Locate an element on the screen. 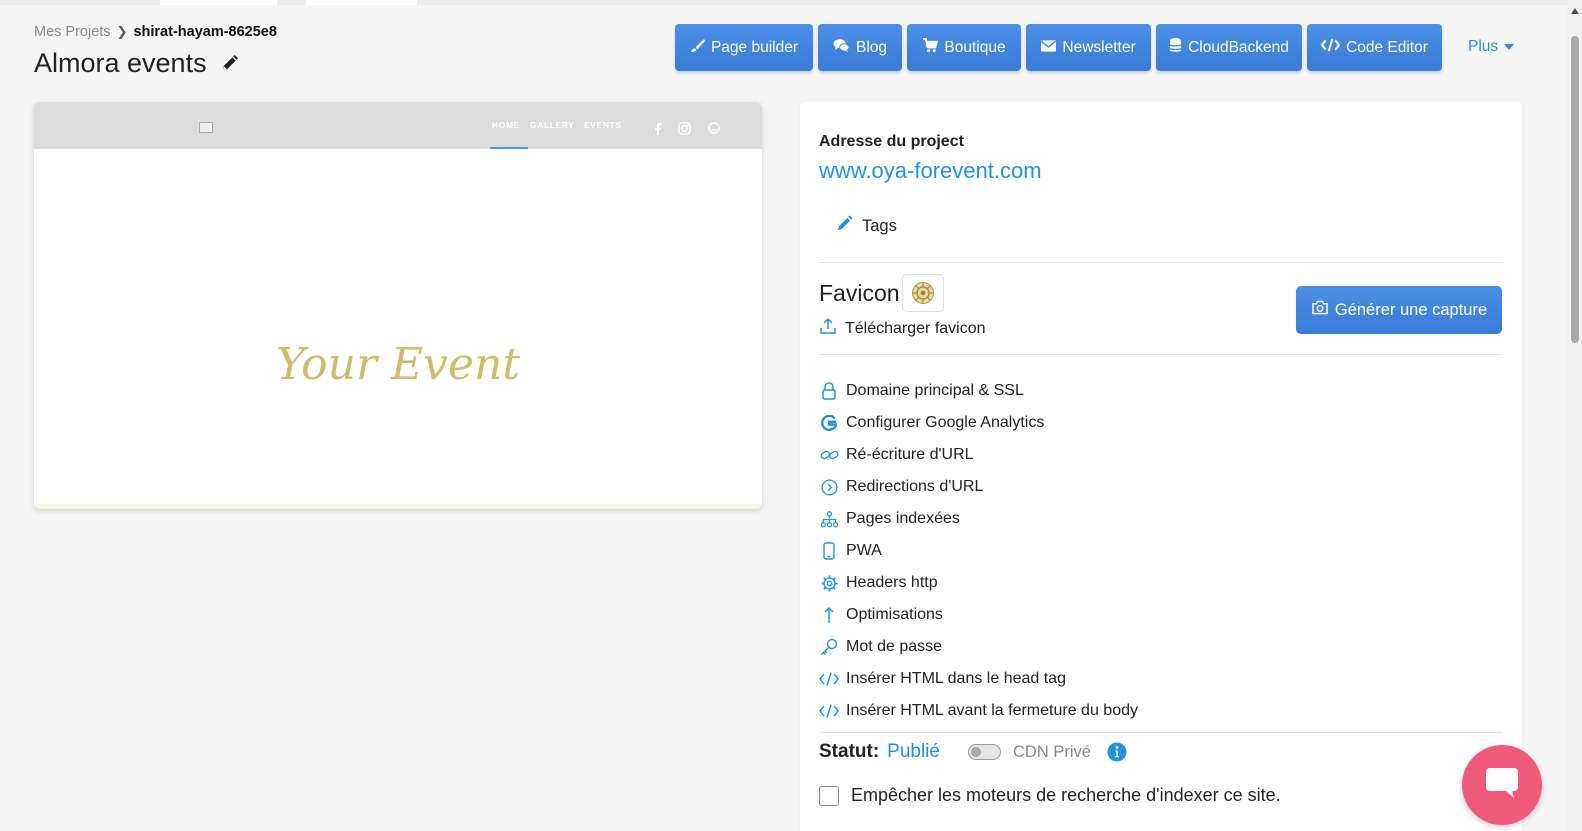  menu-item-label: Headers http is located at coordinates (892, 582).